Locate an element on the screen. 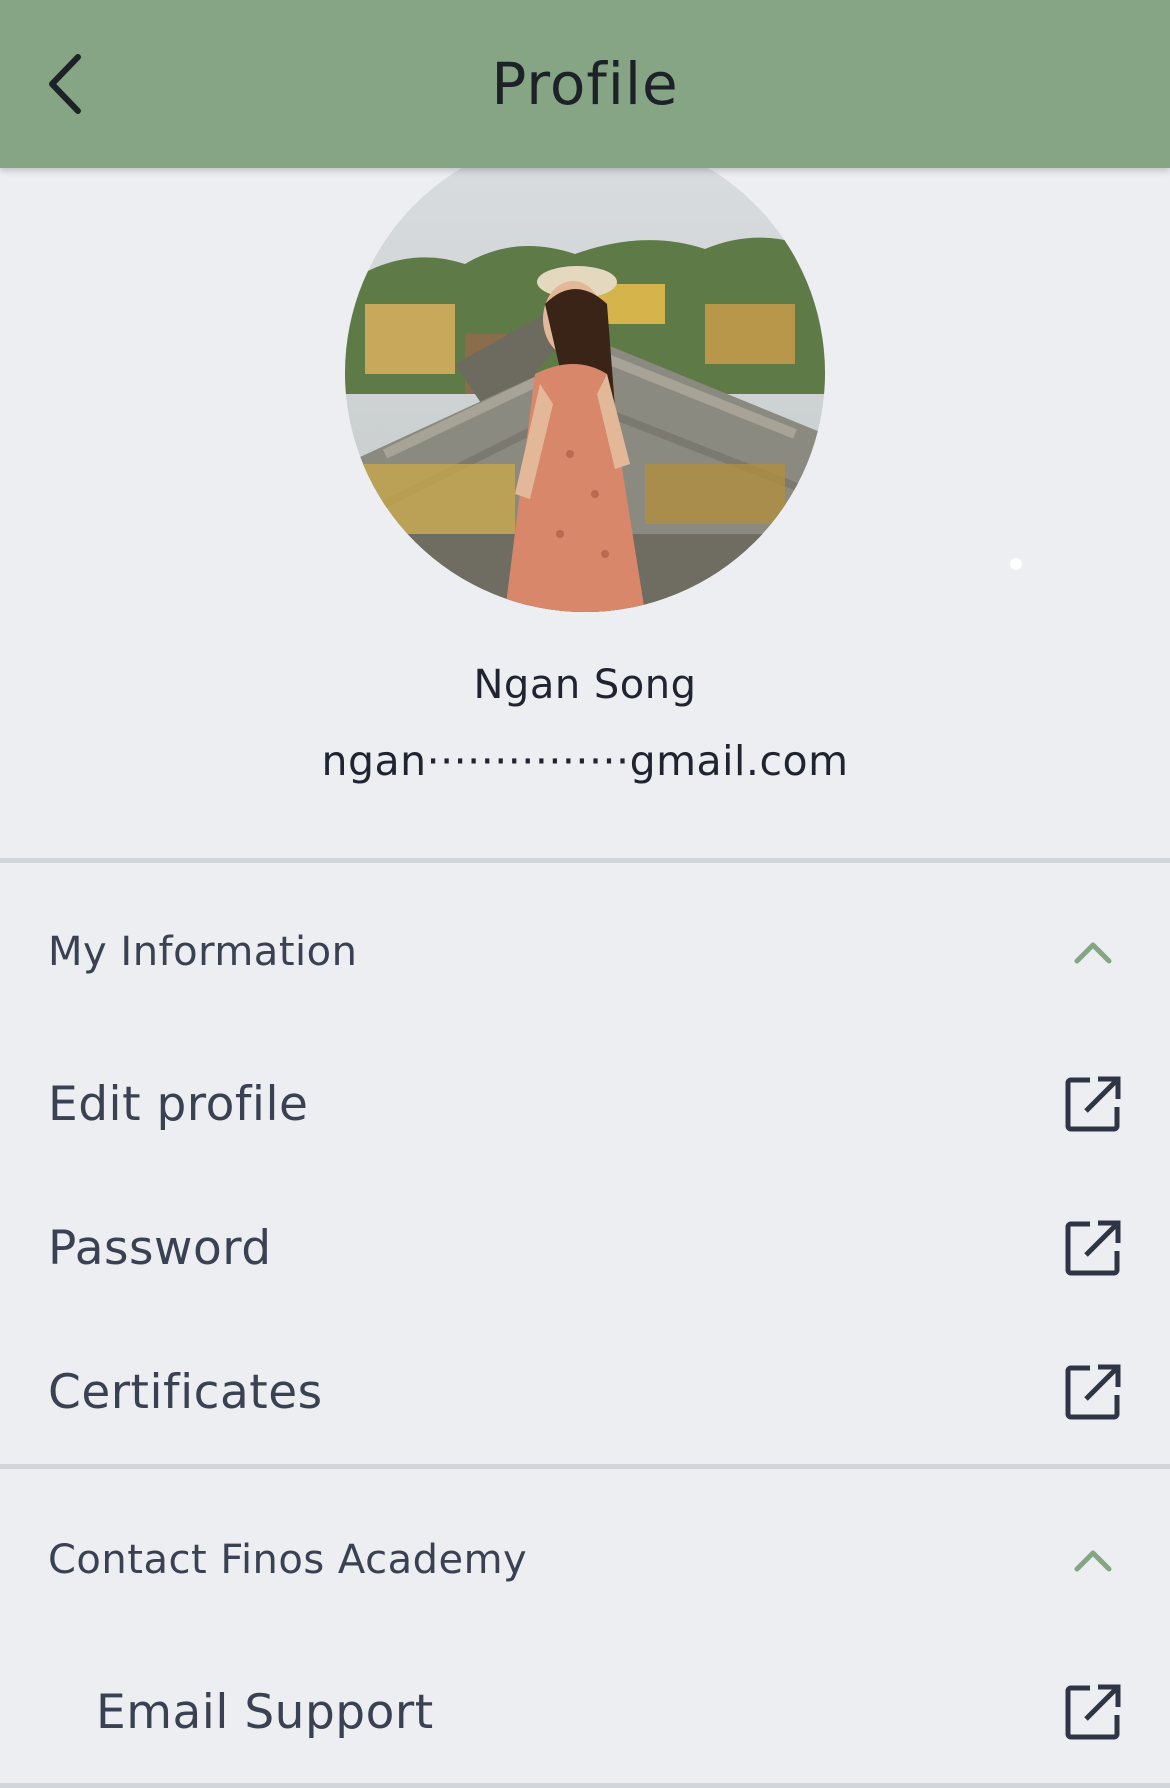  profile-photo is located at coordinates (585, 373).